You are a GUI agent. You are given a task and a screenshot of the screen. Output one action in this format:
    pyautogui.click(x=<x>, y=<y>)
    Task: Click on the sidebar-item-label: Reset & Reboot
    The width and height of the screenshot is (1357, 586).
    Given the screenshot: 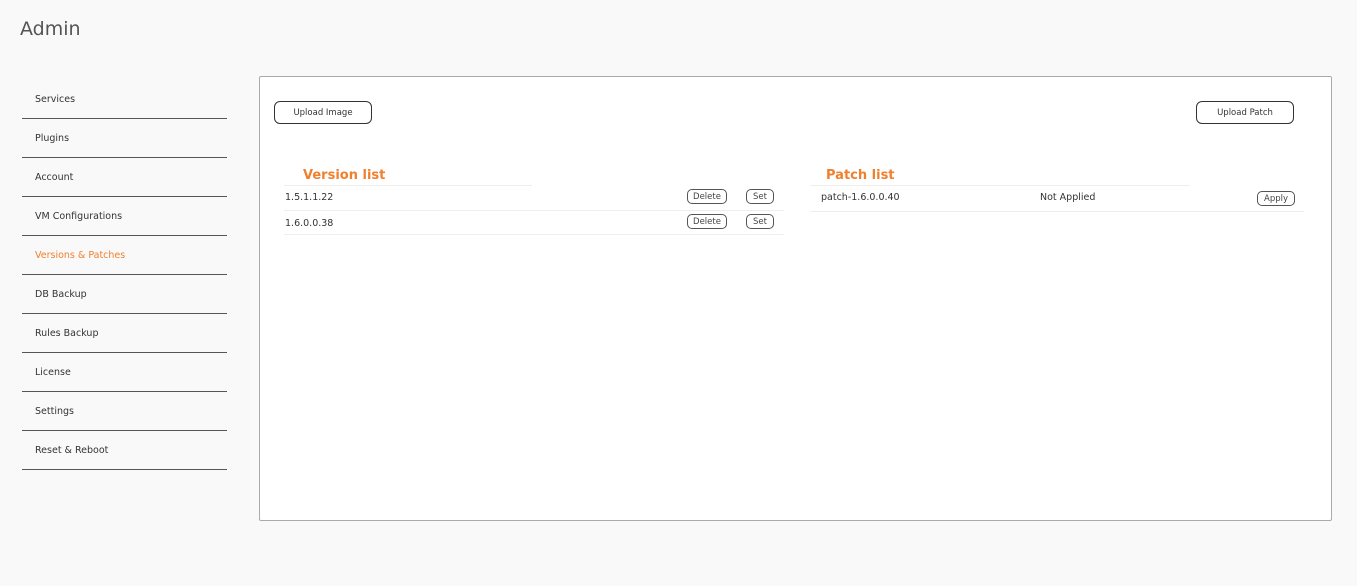 What is the action you would take?
    pyautogui.click(x=72, y=450)
    